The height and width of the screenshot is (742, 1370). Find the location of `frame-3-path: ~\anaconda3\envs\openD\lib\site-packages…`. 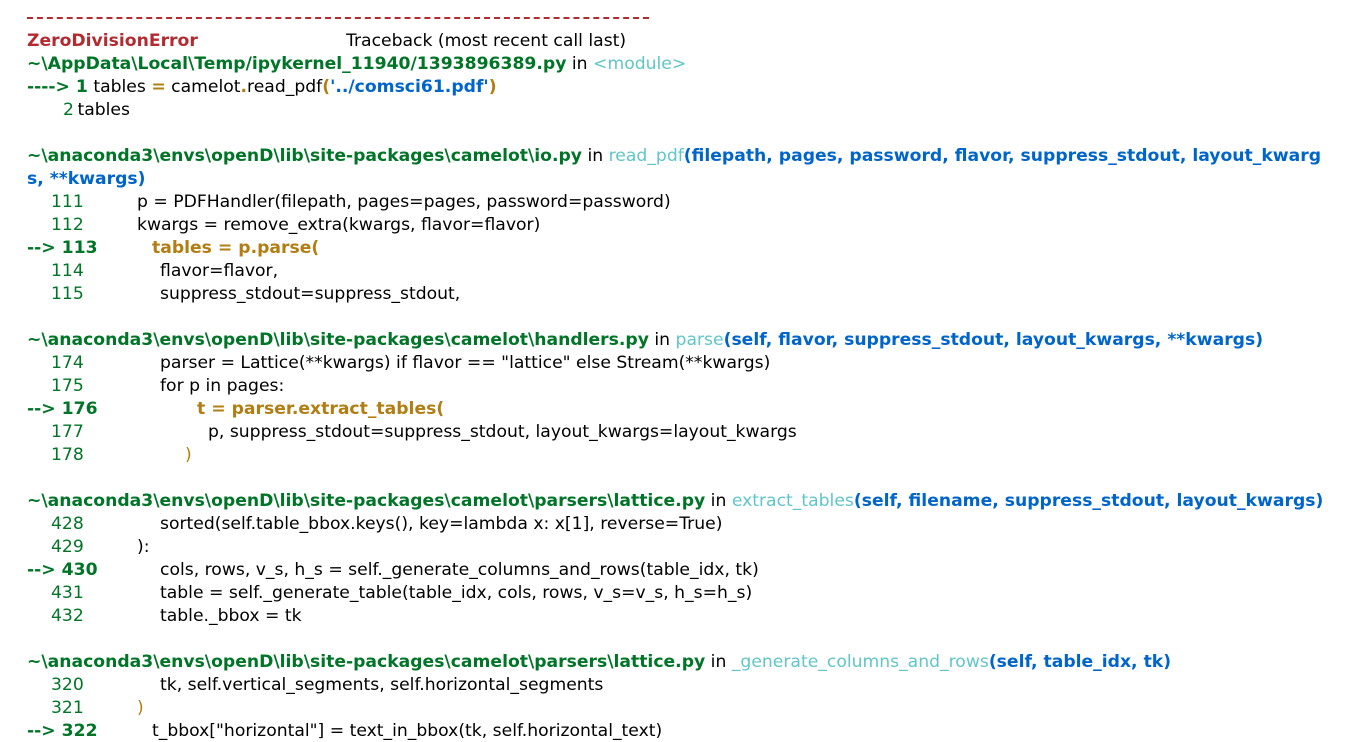

frame-3-path: ~\anaconda3\envs\openD\lib\site-packages… is located at coordinates (338, 340).